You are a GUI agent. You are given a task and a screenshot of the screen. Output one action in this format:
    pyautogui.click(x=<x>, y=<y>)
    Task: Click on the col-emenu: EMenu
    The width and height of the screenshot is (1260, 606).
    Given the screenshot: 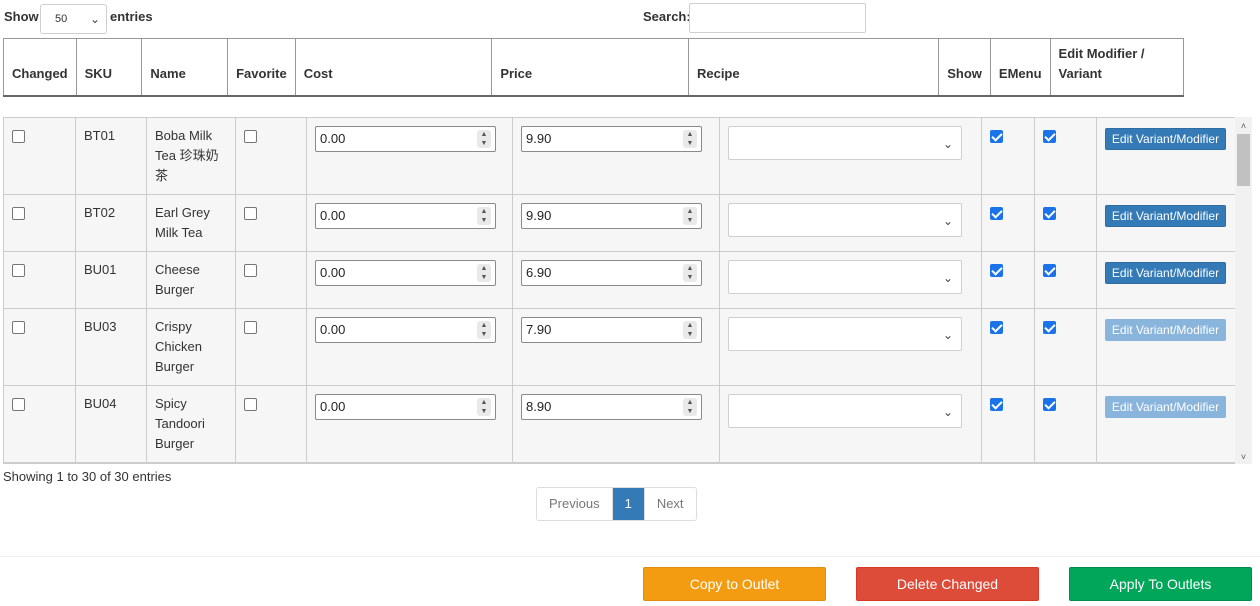 What is the action you would take?
    pyautogui.click(x=1020, y=67)
    